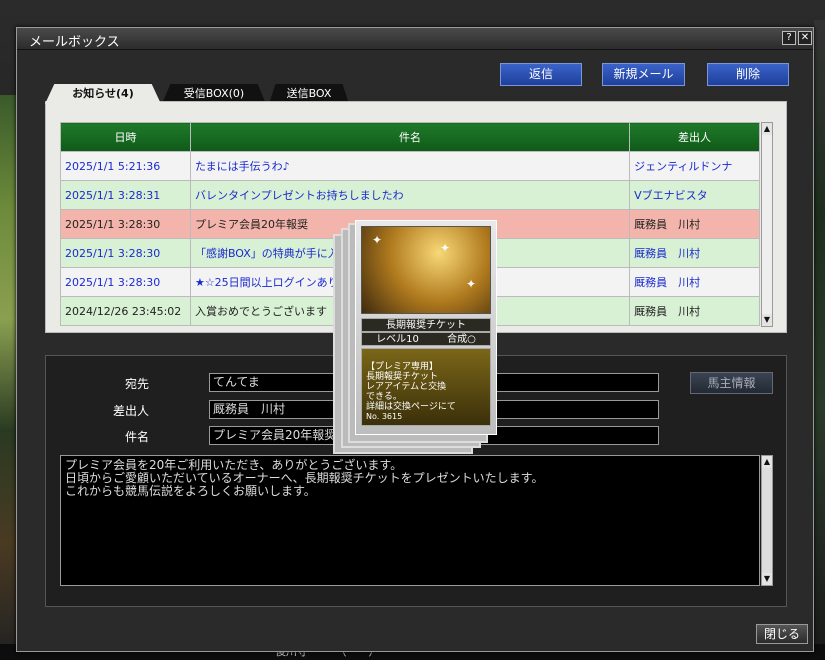 Image resolution: width=825 pixels, height=660 pixels. Describe the element at coordinates (767, 224) in the screenshot. I see `mail-list-scrollbar: ▲ ▼` at that location.